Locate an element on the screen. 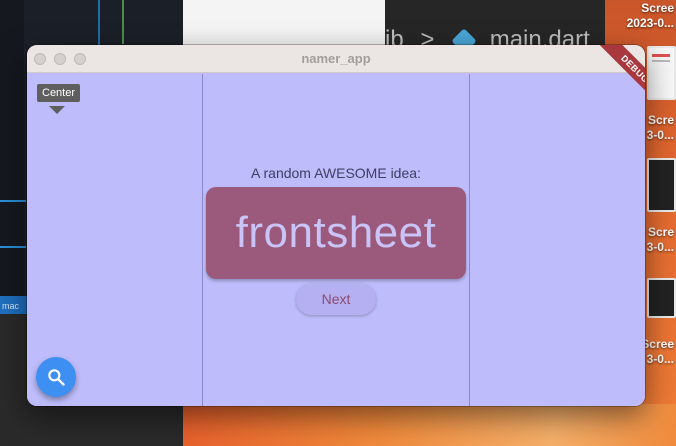 The height and width of the screenshot is (446, 676). editor-status-text: mac is located at coordinates (11, 306).